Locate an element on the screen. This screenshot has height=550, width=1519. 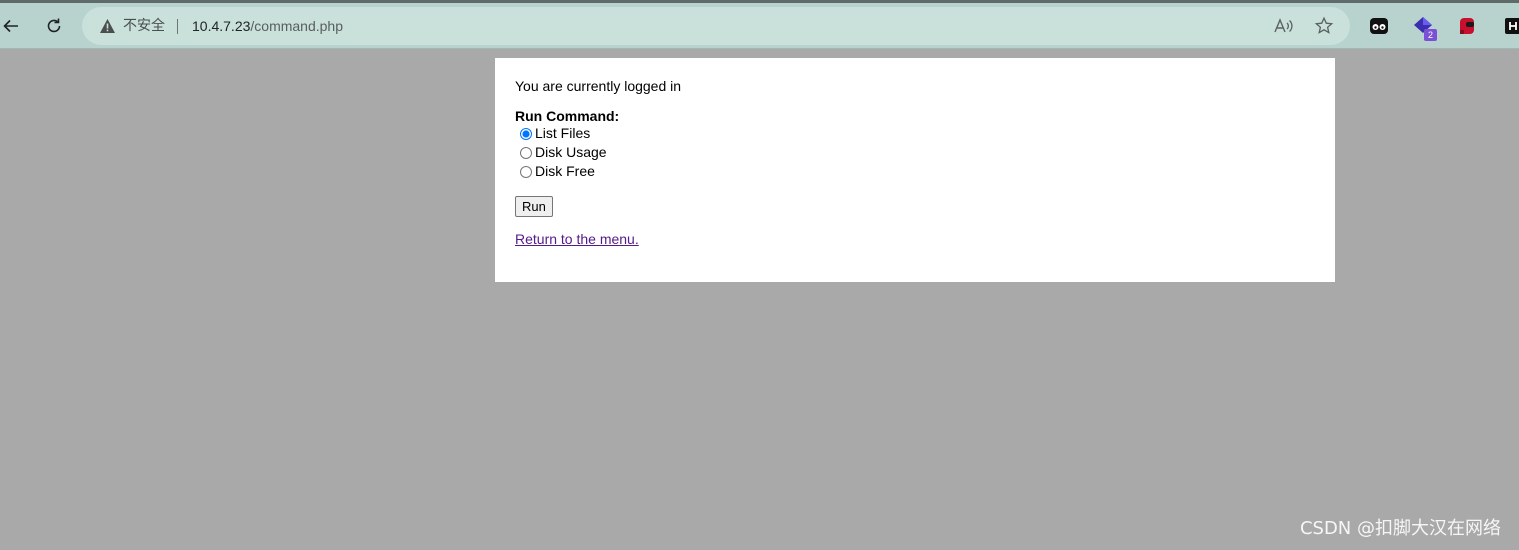
list-files-label: List Files is located at coordinates (563, 133).